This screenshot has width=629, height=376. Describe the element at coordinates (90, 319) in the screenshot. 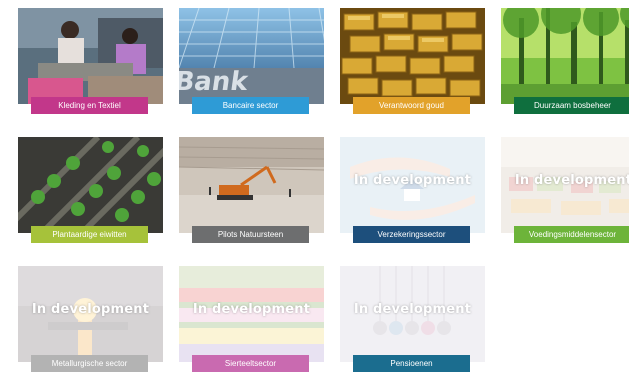

I see `tile-metallurgische-sector: In development Metallurgische sector` at that location.